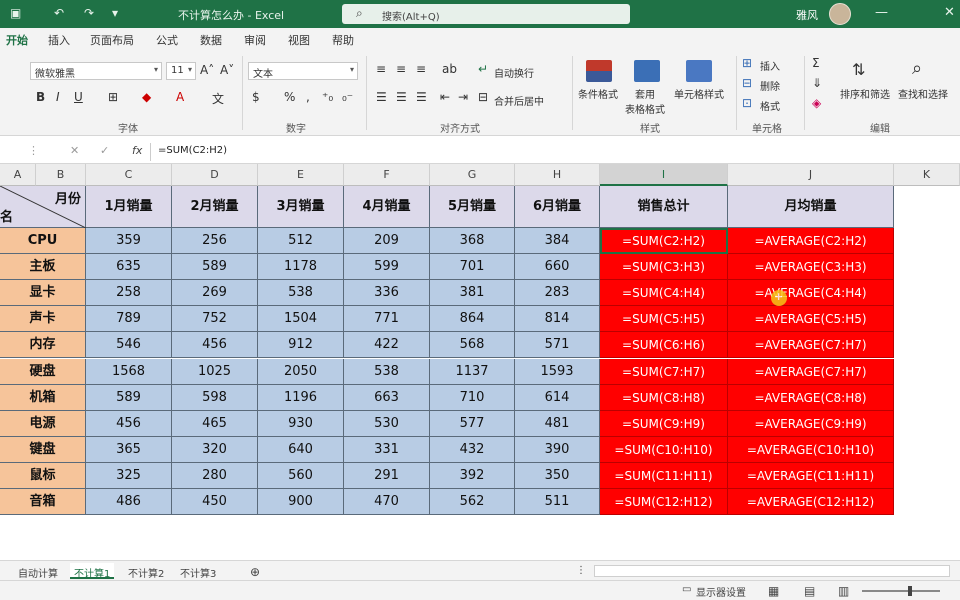  I want to click on percent-button: %, so click(289, 97).